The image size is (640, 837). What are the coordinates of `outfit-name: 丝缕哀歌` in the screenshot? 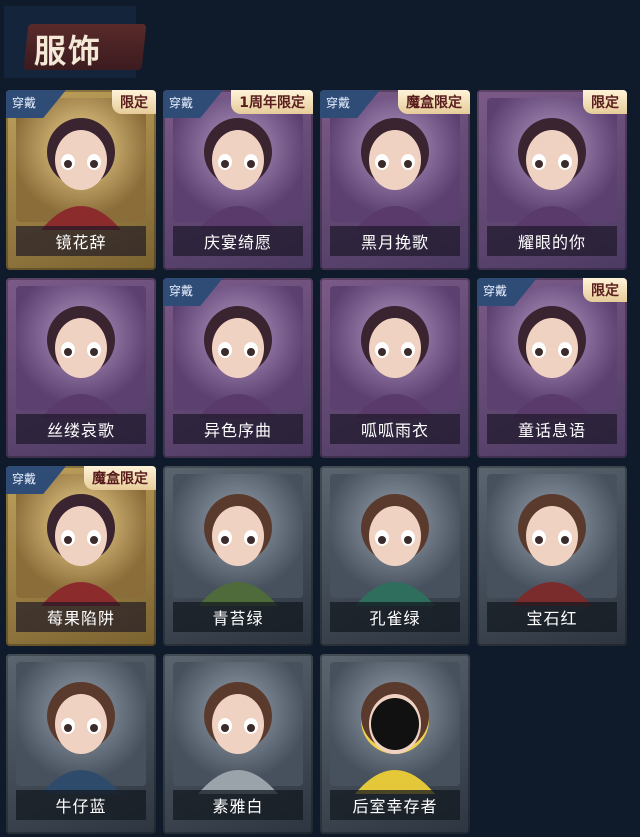 It's located at (81, 429).